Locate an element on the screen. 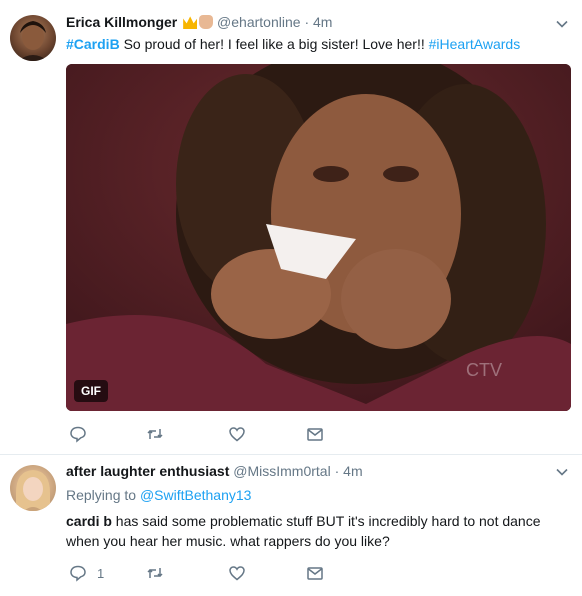  hashtag-link: #CardiB is located at coordinates (93, 44).